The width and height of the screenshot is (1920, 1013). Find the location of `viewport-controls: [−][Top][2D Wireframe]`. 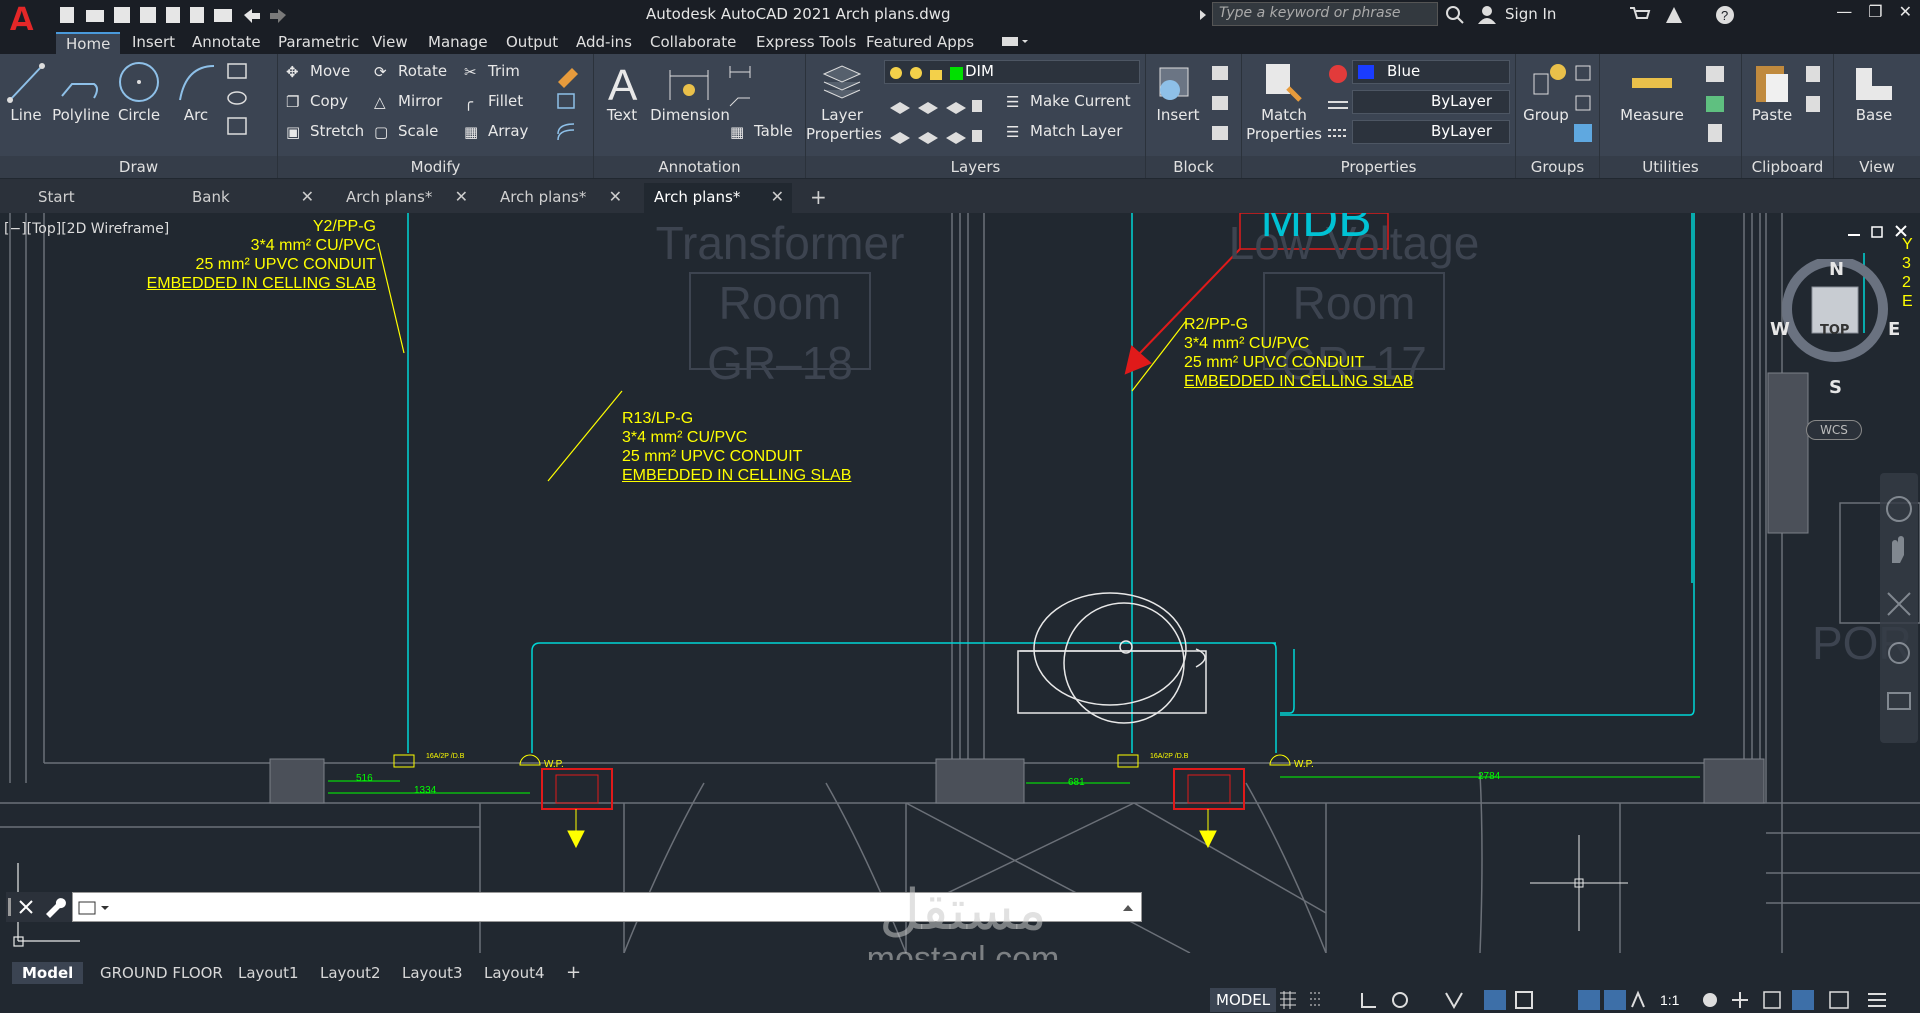

viewport-controls: [−][Top][2D Wireframe] is located at coordinates (86, 229).